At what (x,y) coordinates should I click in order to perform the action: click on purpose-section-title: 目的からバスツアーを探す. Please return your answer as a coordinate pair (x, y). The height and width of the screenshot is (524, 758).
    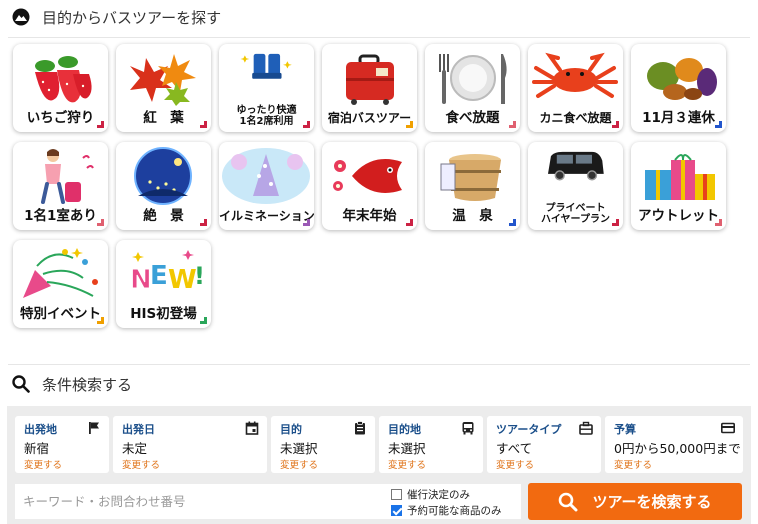
    Looking at the image, I should click on (132, 17).